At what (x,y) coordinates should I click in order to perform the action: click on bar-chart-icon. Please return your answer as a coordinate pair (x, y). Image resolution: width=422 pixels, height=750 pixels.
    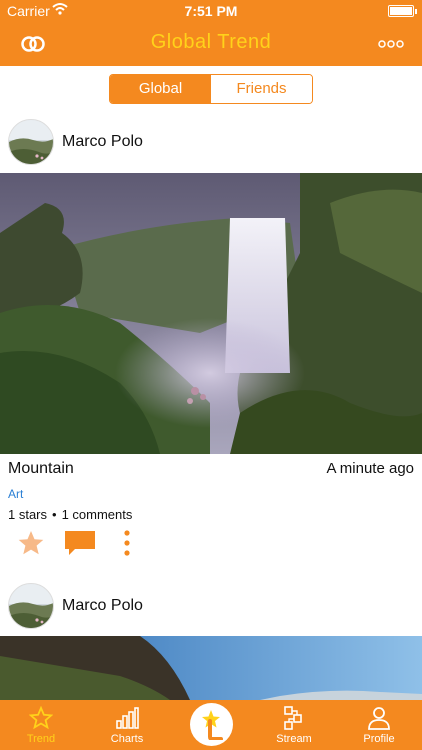
    Looking at the image, I should click on (127, 718).